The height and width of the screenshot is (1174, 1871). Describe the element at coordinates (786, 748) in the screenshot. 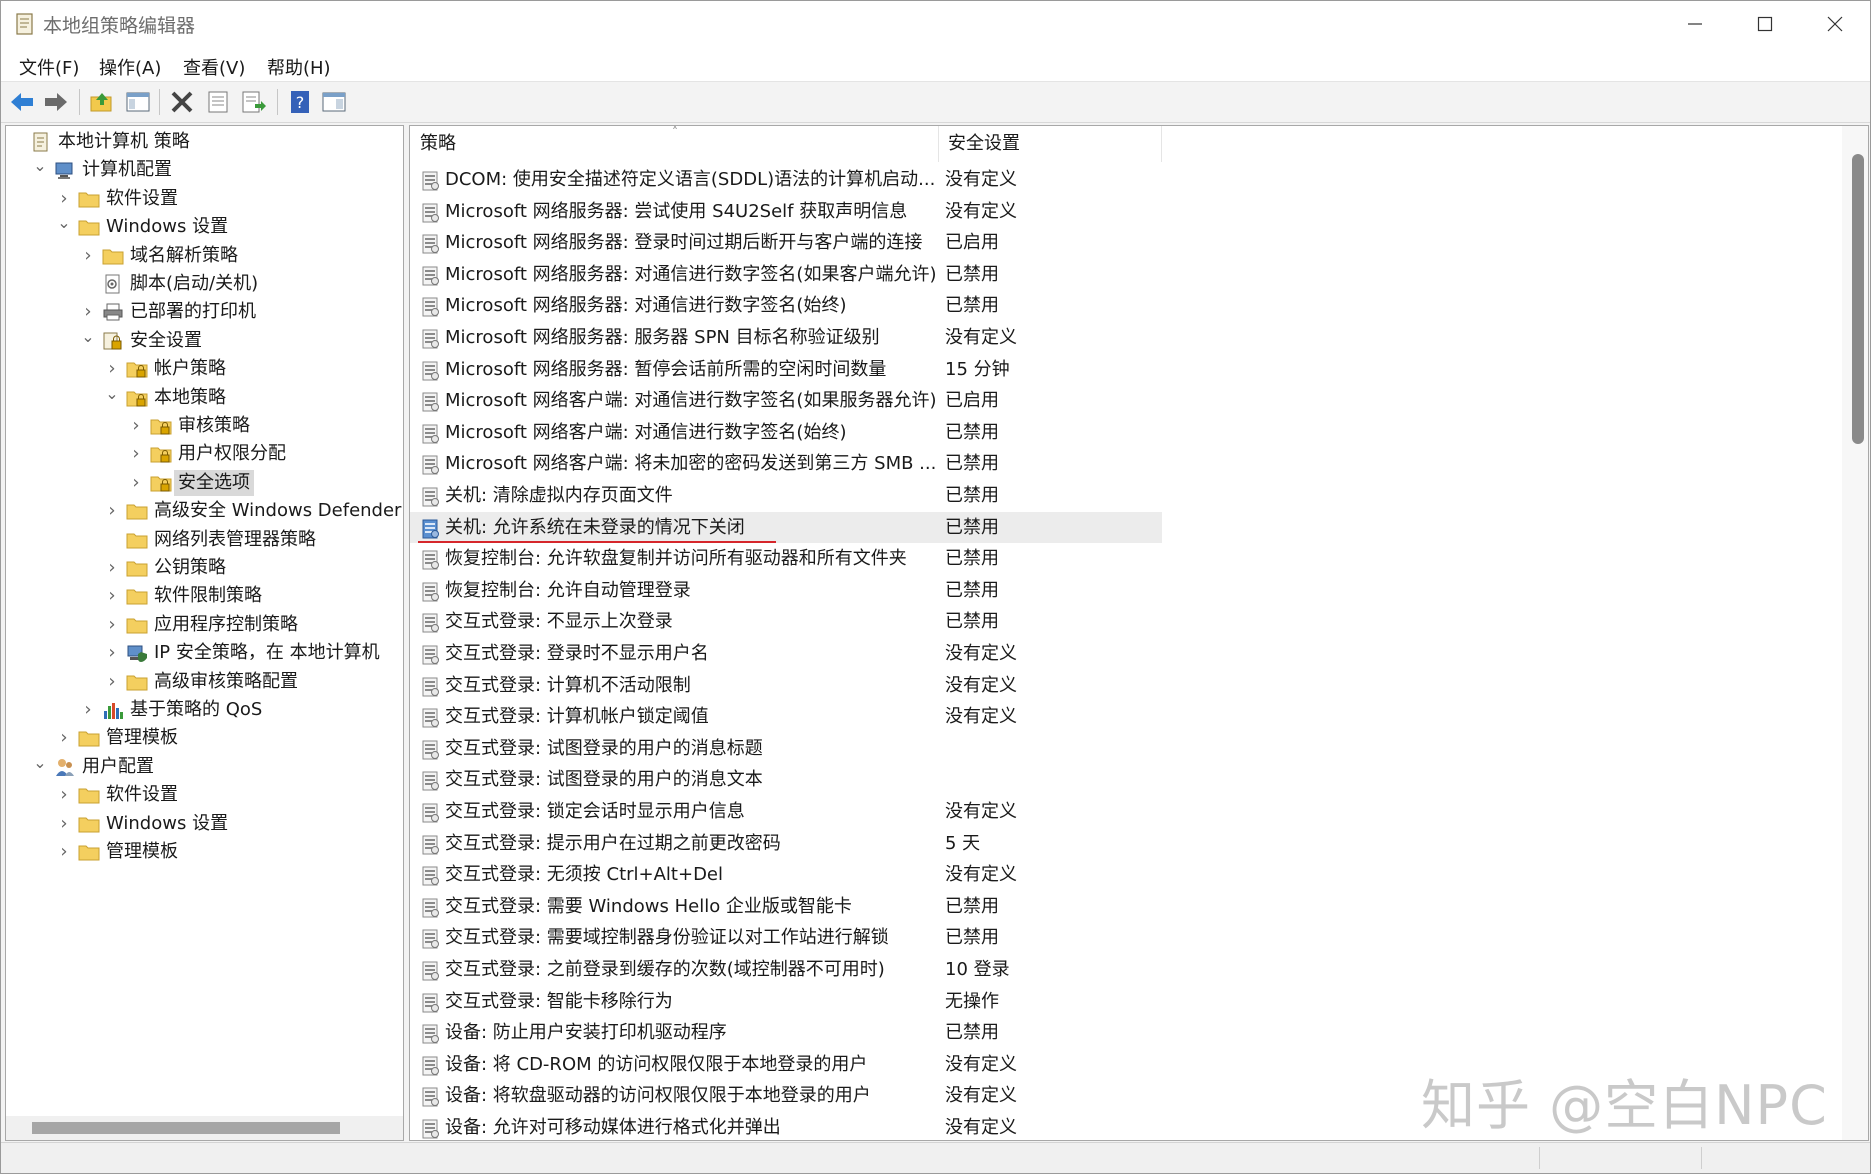

I see `policy-row: 交互式登录: 试图登录的用户的消息标题` at that location.